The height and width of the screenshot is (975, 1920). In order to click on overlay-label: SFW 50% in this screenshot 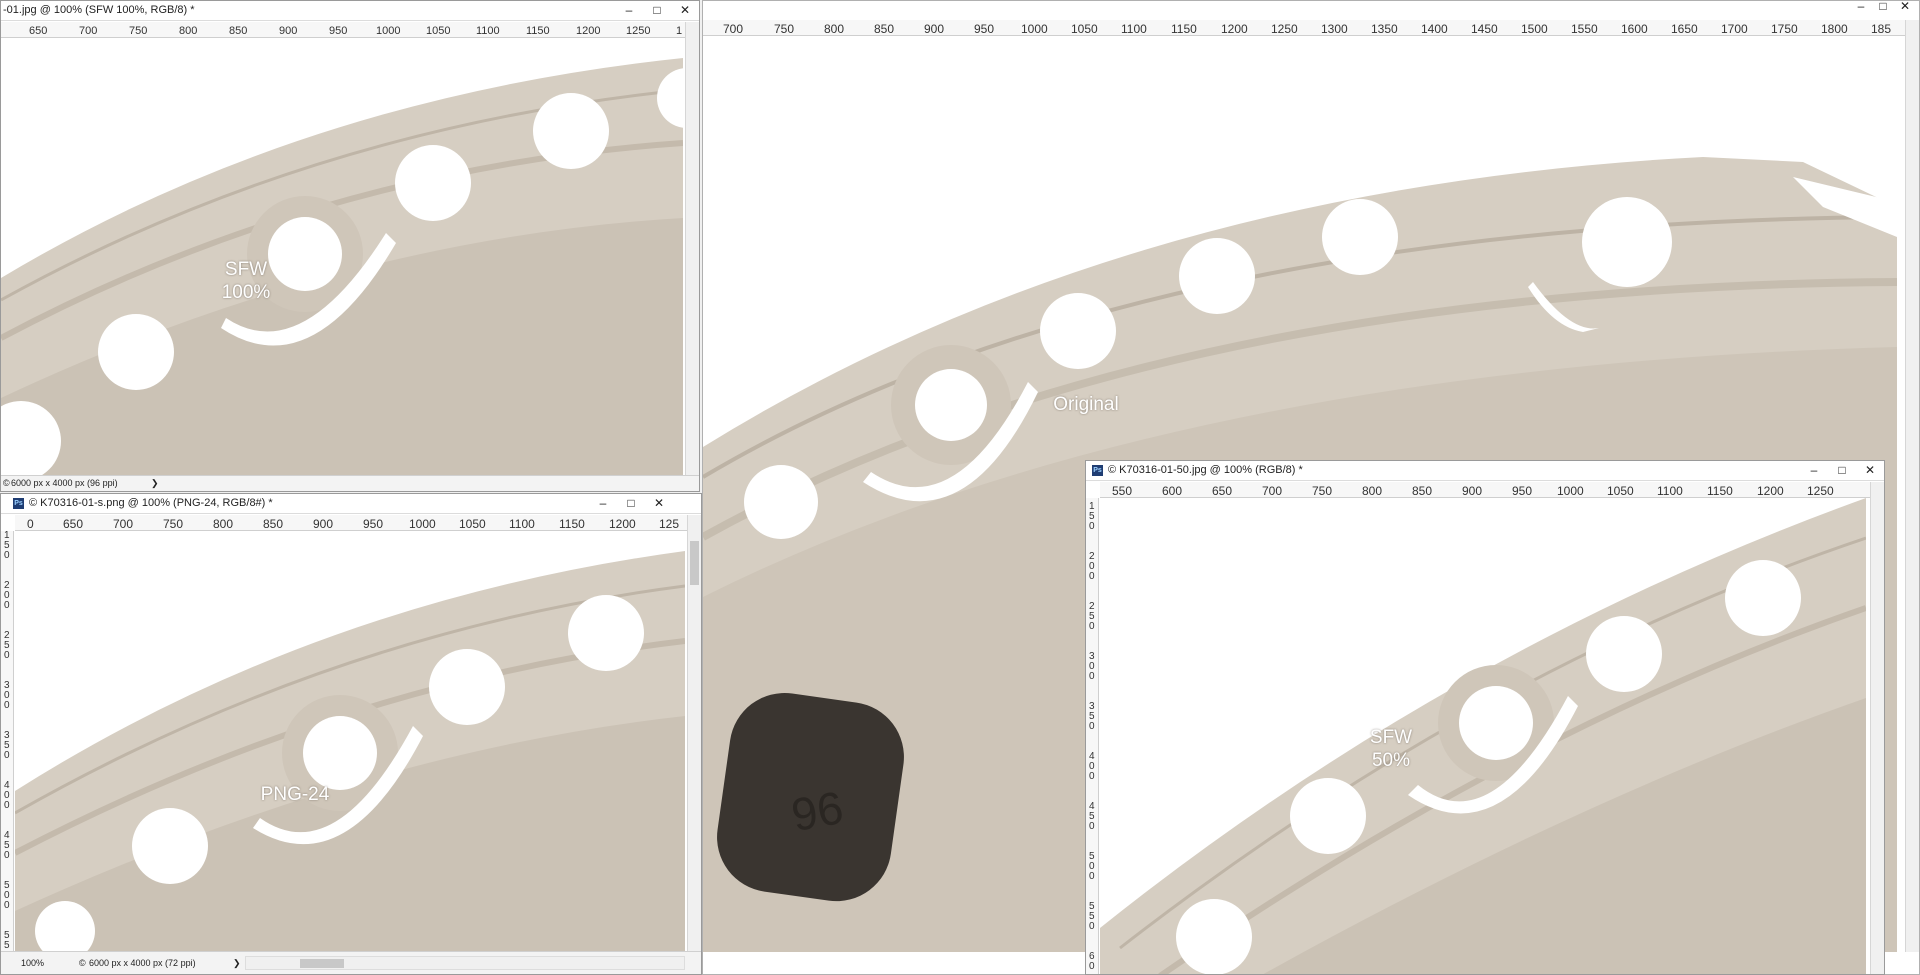, I will do `click(1391, 749)`.